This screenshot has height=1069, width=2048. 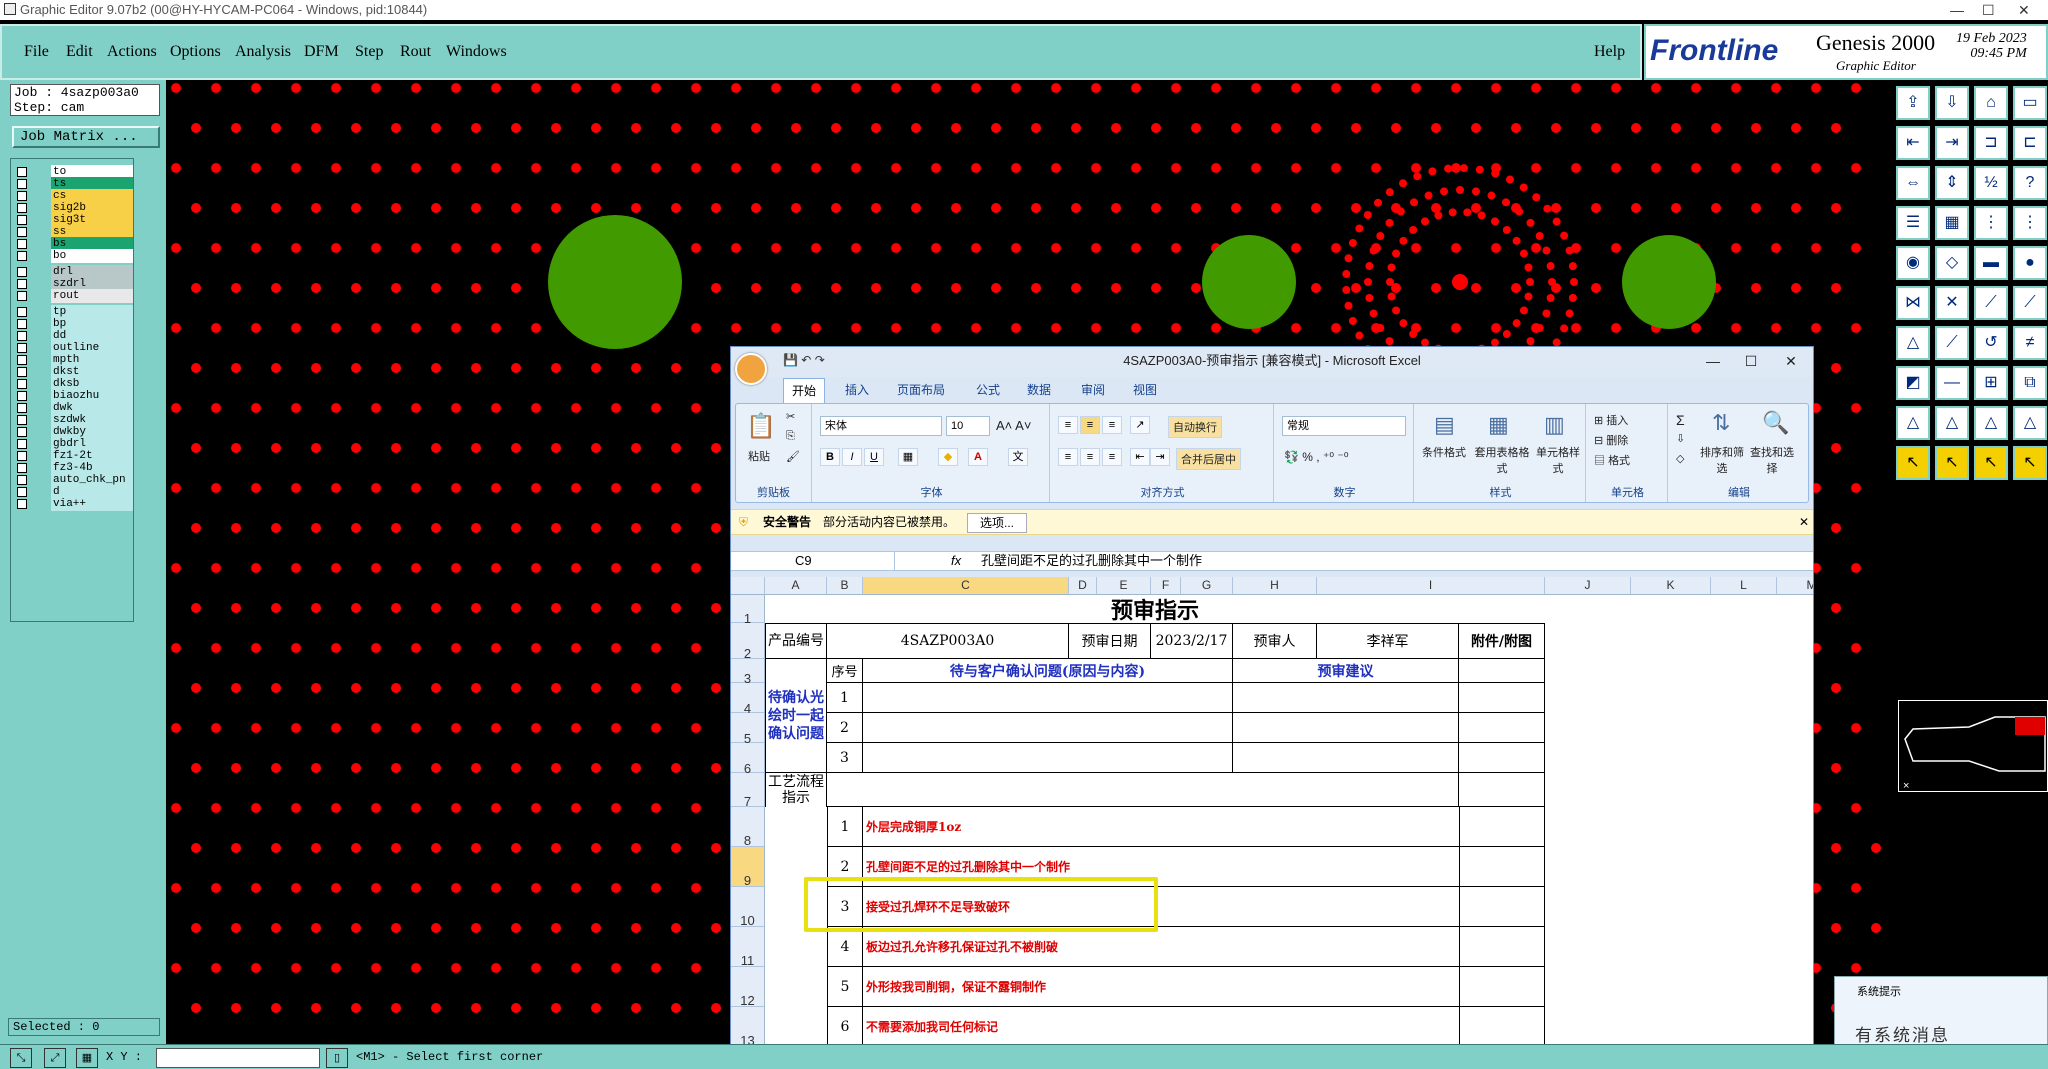 What do you see at coordinates (1941, 1011) in the screenshot?
I see `system-notice-popup: 系统提示 有系统消息` at bounding box center [1941, 1011].